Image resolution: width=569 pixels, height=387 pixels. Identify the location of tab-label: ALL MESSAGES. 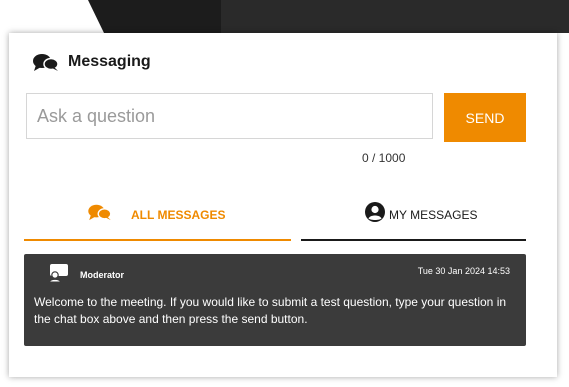
(178, 214).